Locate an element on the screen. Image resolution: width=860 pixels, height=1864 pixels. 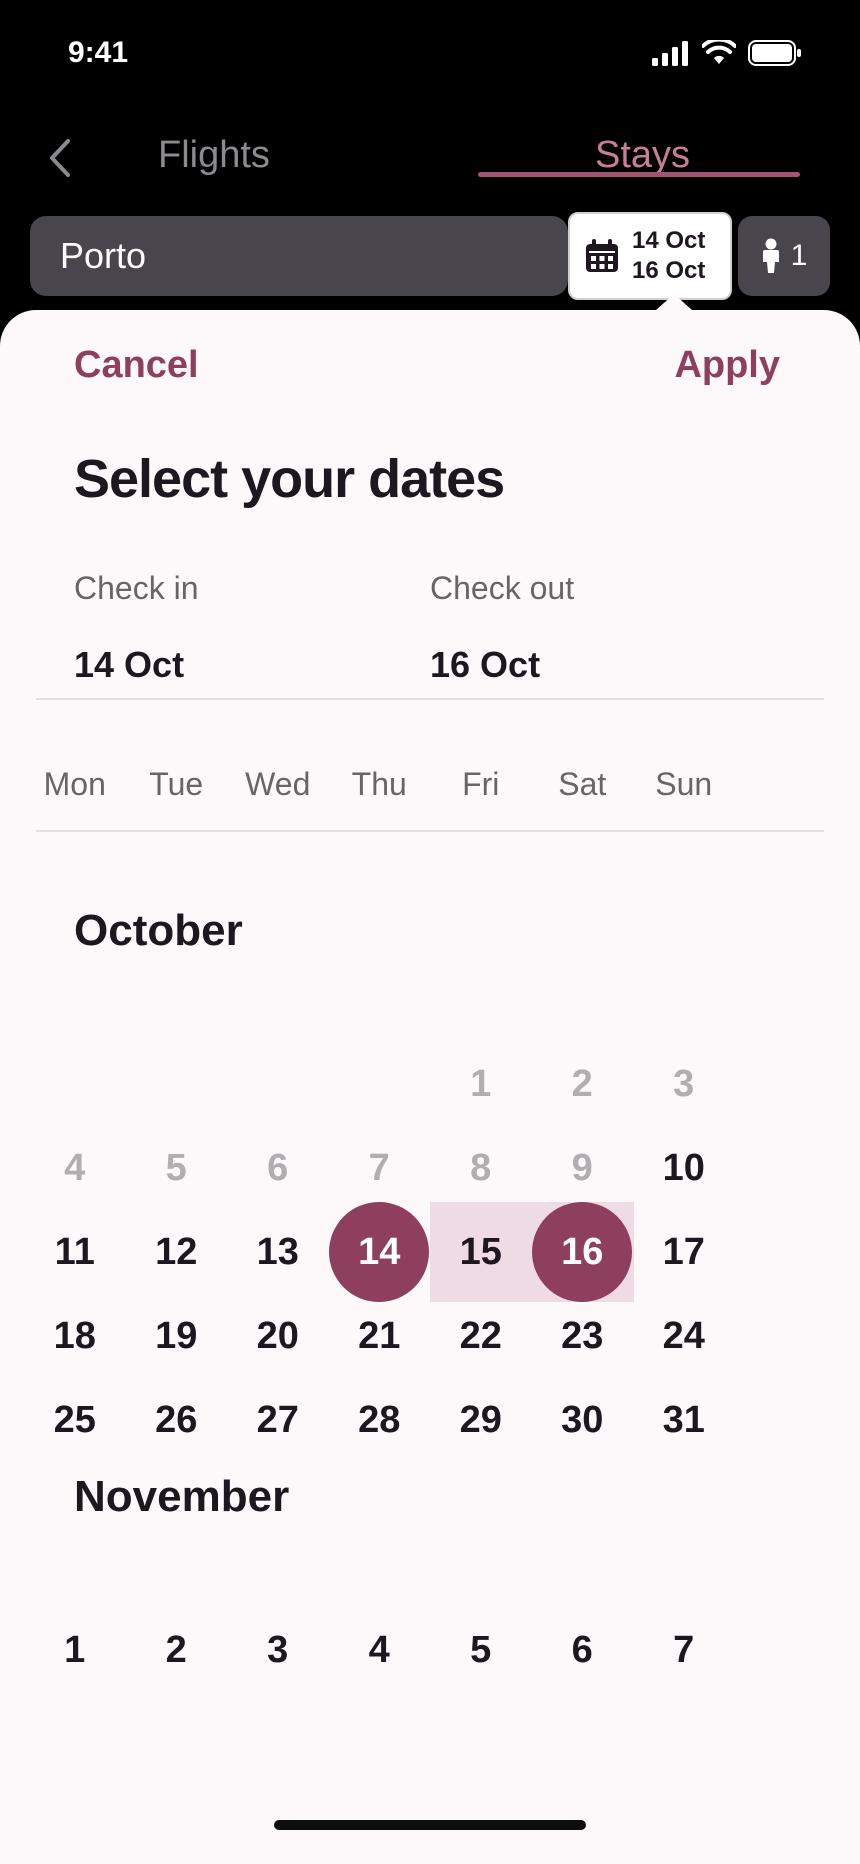
top-nav: Flights Stays is located at coordinates (430, 160).